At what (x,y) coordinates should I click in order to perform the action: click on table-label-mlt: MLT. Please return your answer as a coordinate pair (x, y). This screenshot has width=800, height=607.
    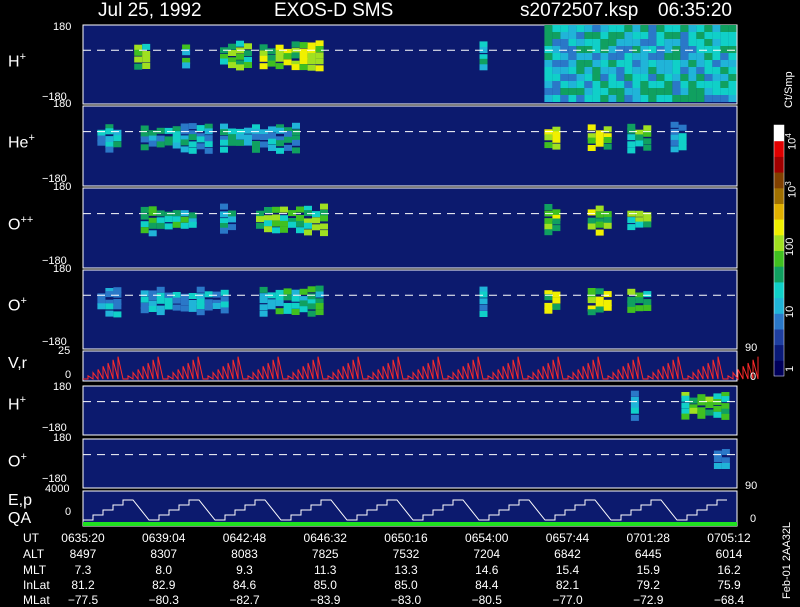
    Looking at the image, I should click on (35, 570).